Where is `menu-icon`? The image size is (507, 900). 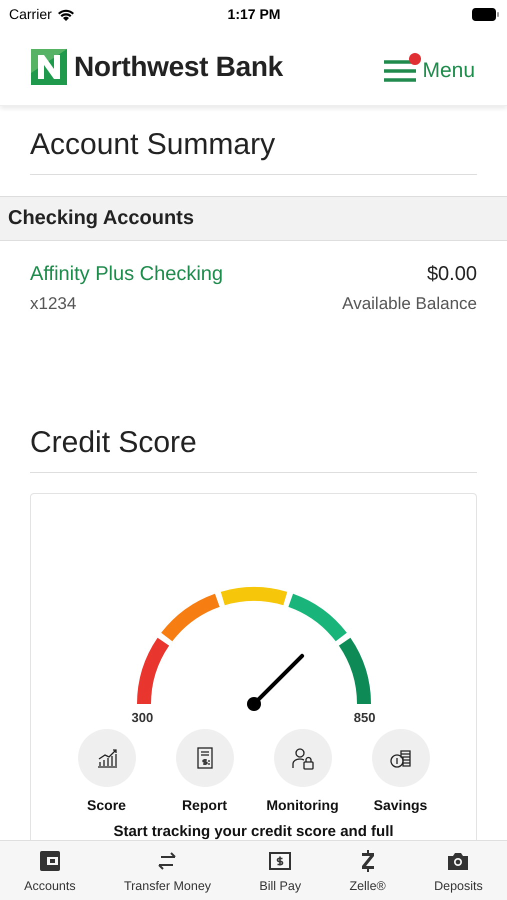 menu-icon is located at coordinates (400, 71).